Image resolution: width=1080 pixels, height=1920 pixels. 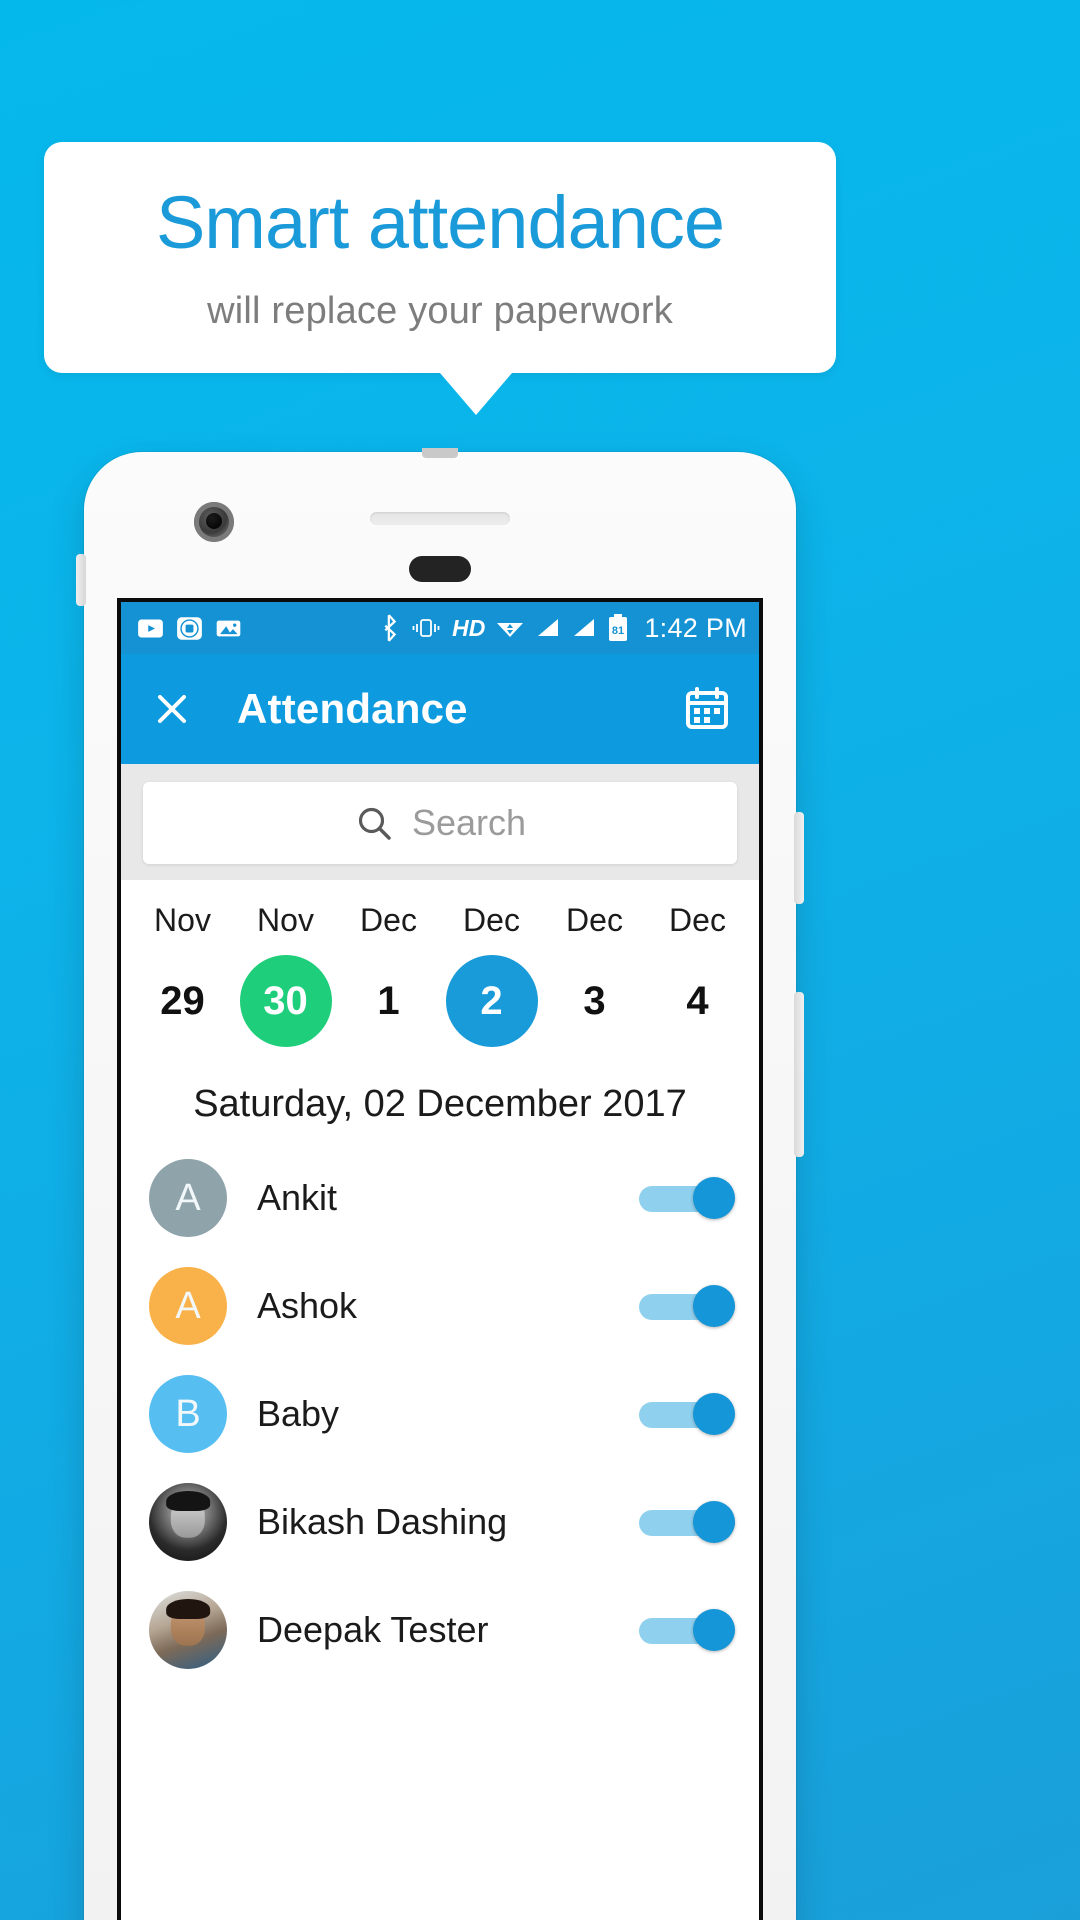 I want to click on hd-icon: HD, so click(x=469, y=627).